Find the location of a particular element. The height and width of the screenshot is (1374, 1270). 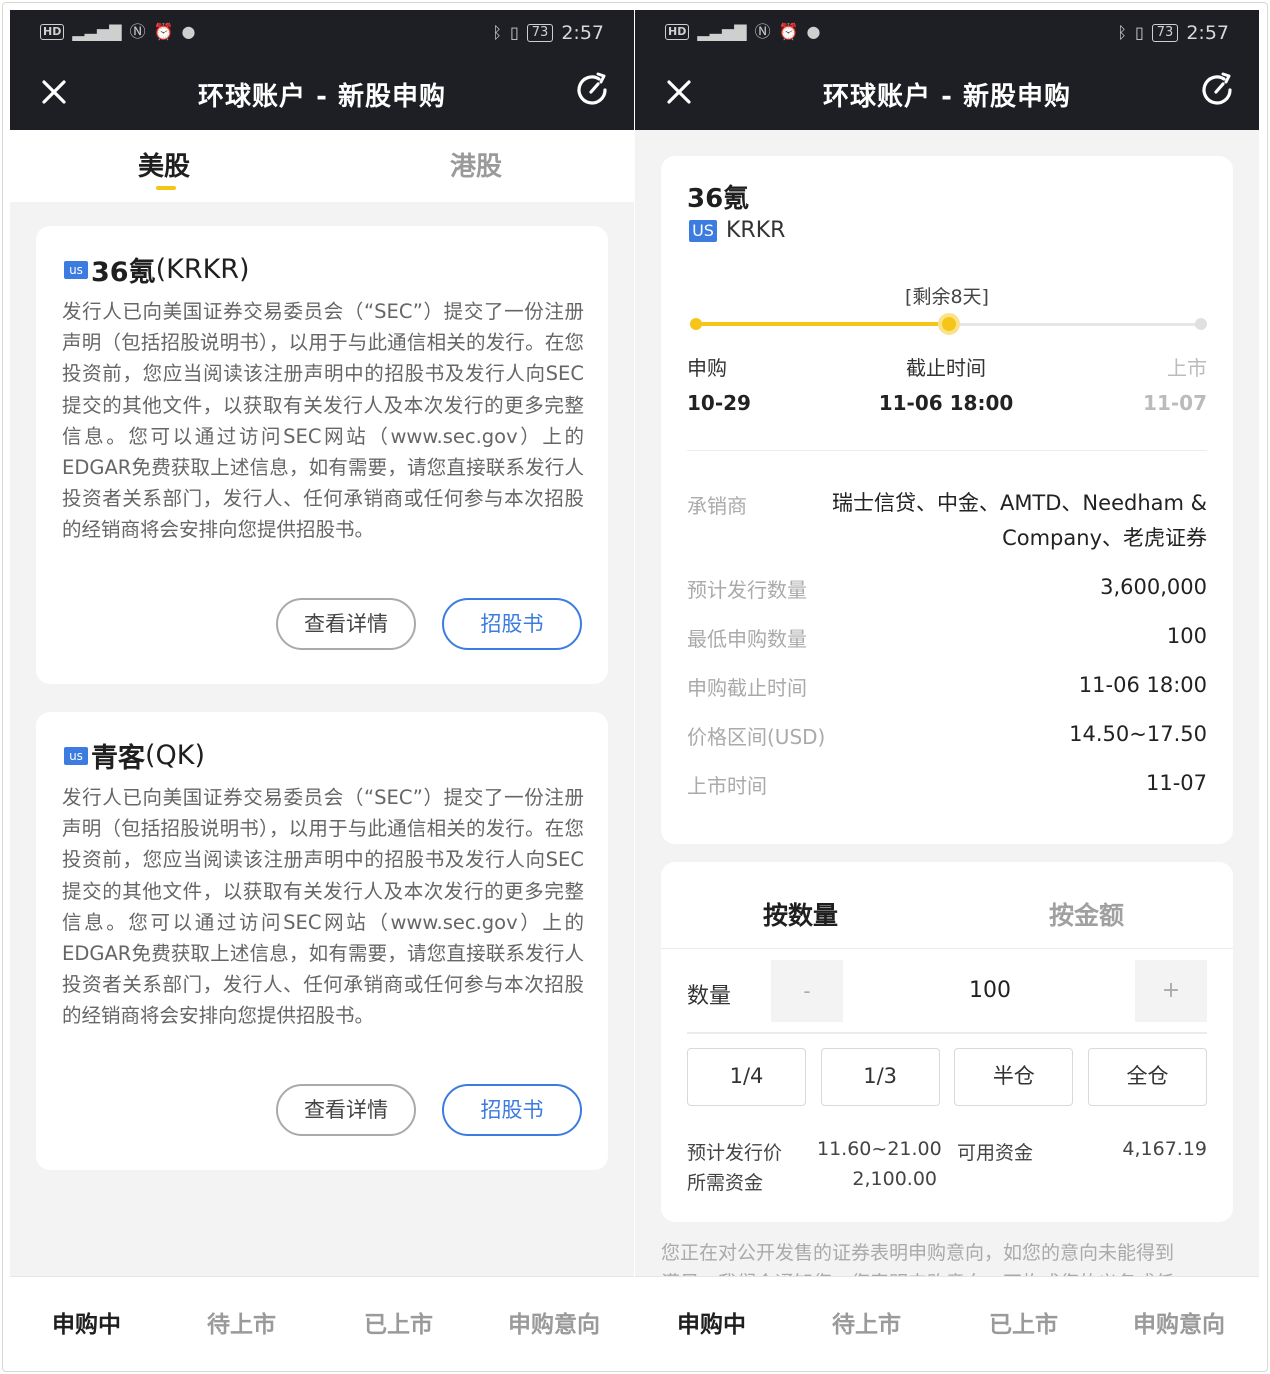

detail-value: 11-07 is located at coordinates (1176, 783).